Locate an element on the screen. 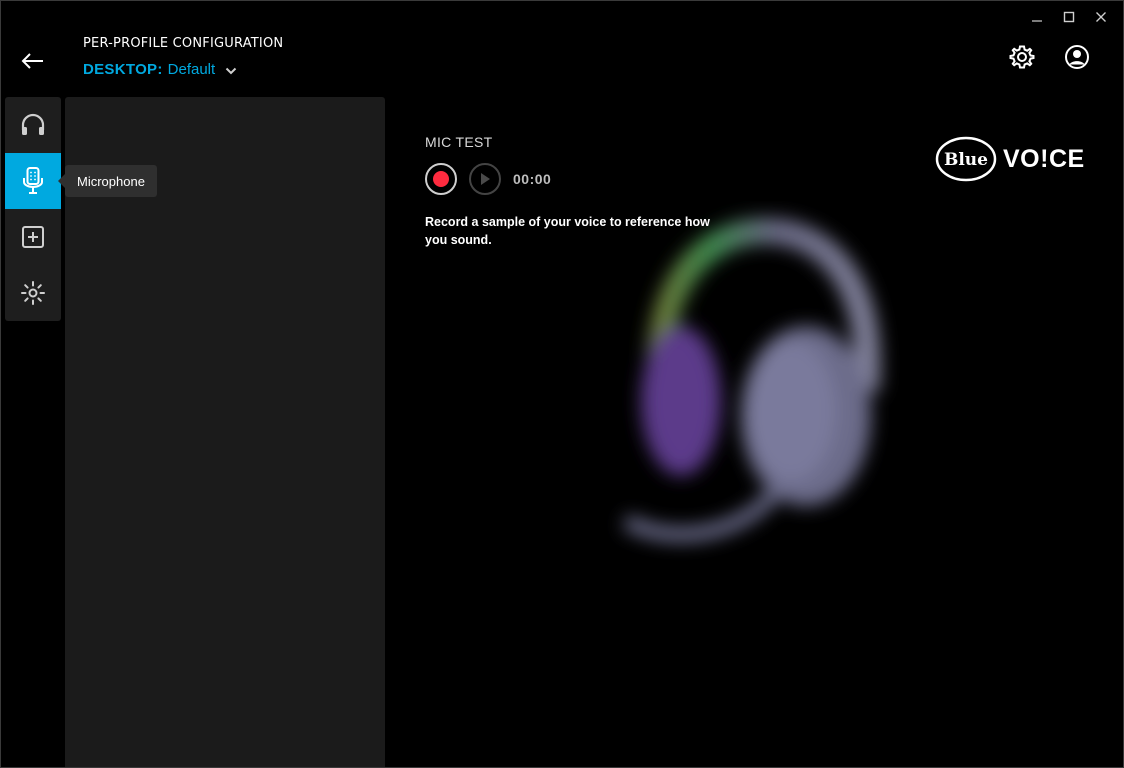  chevron-down-icon is located at coordinates (231, 71).